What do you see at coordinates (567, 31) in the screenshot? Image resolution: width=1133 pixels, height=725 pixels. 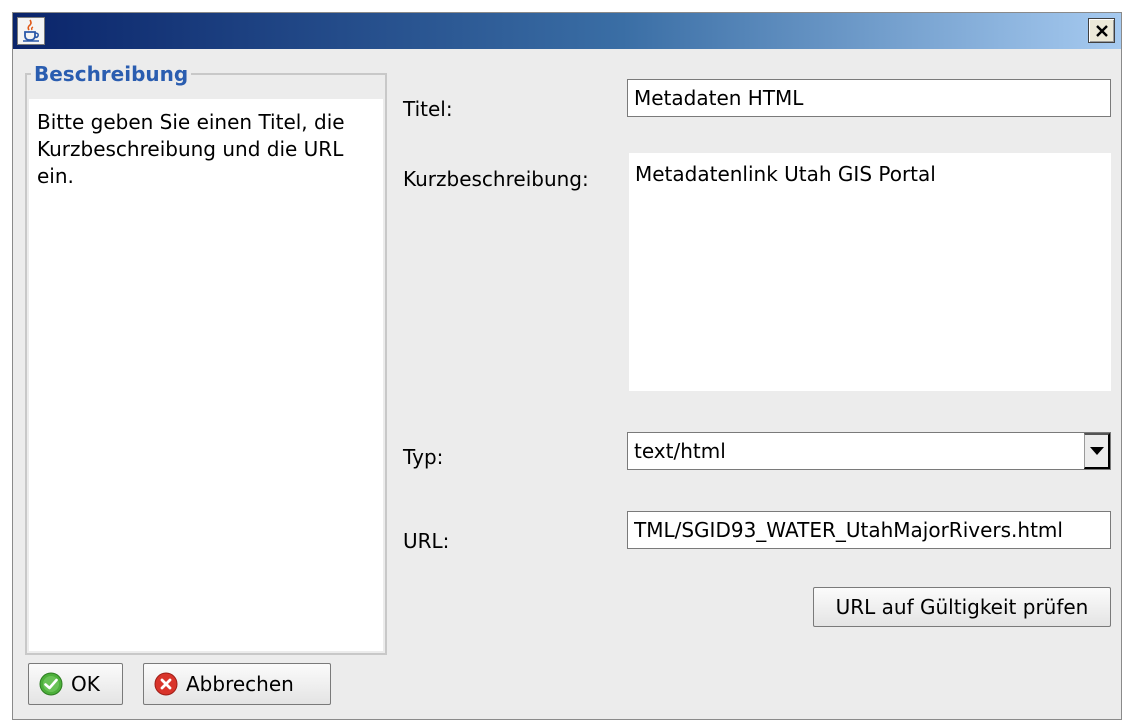 I see `title-bar` at bounding box center [567, 31].